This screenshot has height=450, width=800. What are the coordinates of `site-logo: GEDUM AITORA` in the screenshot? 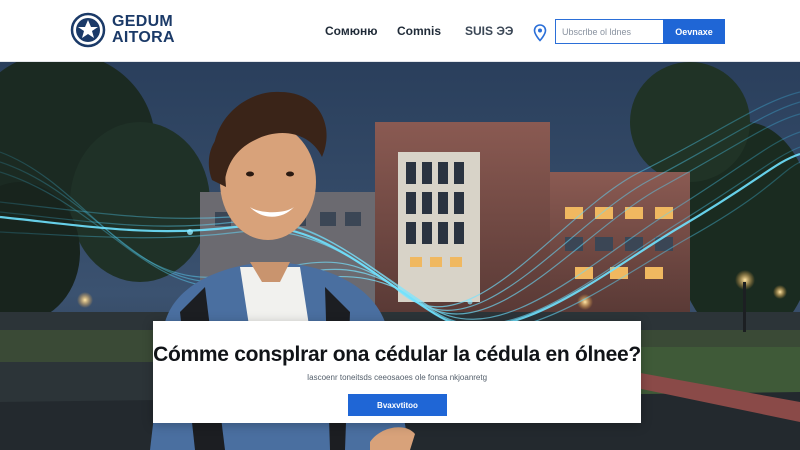 It's located at (125, 31).